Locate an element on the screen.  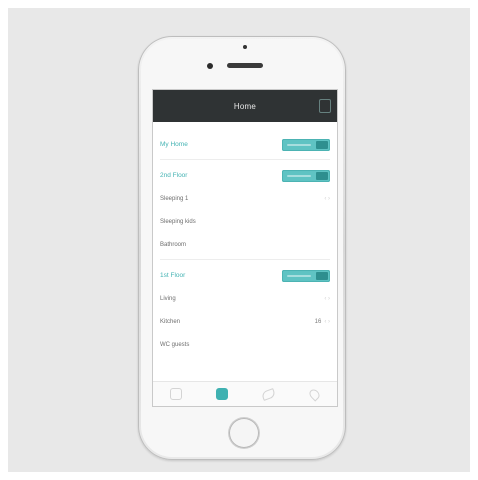
room-value: 16 ‹ › is located at coordinates (322, 322).